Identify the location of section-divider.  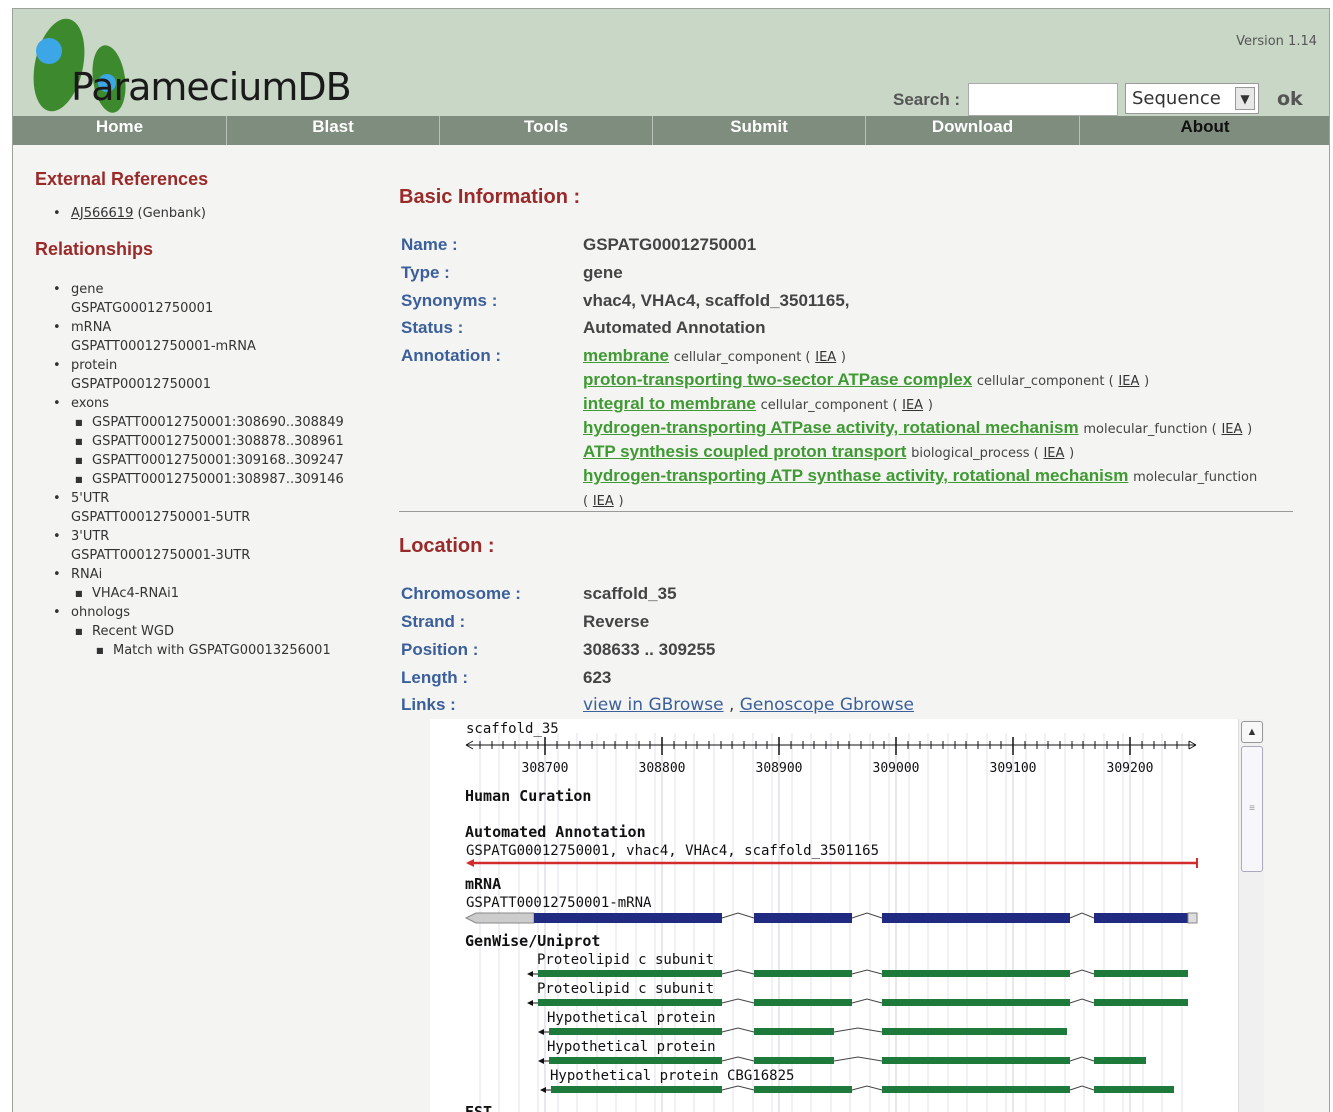
(846, 511).